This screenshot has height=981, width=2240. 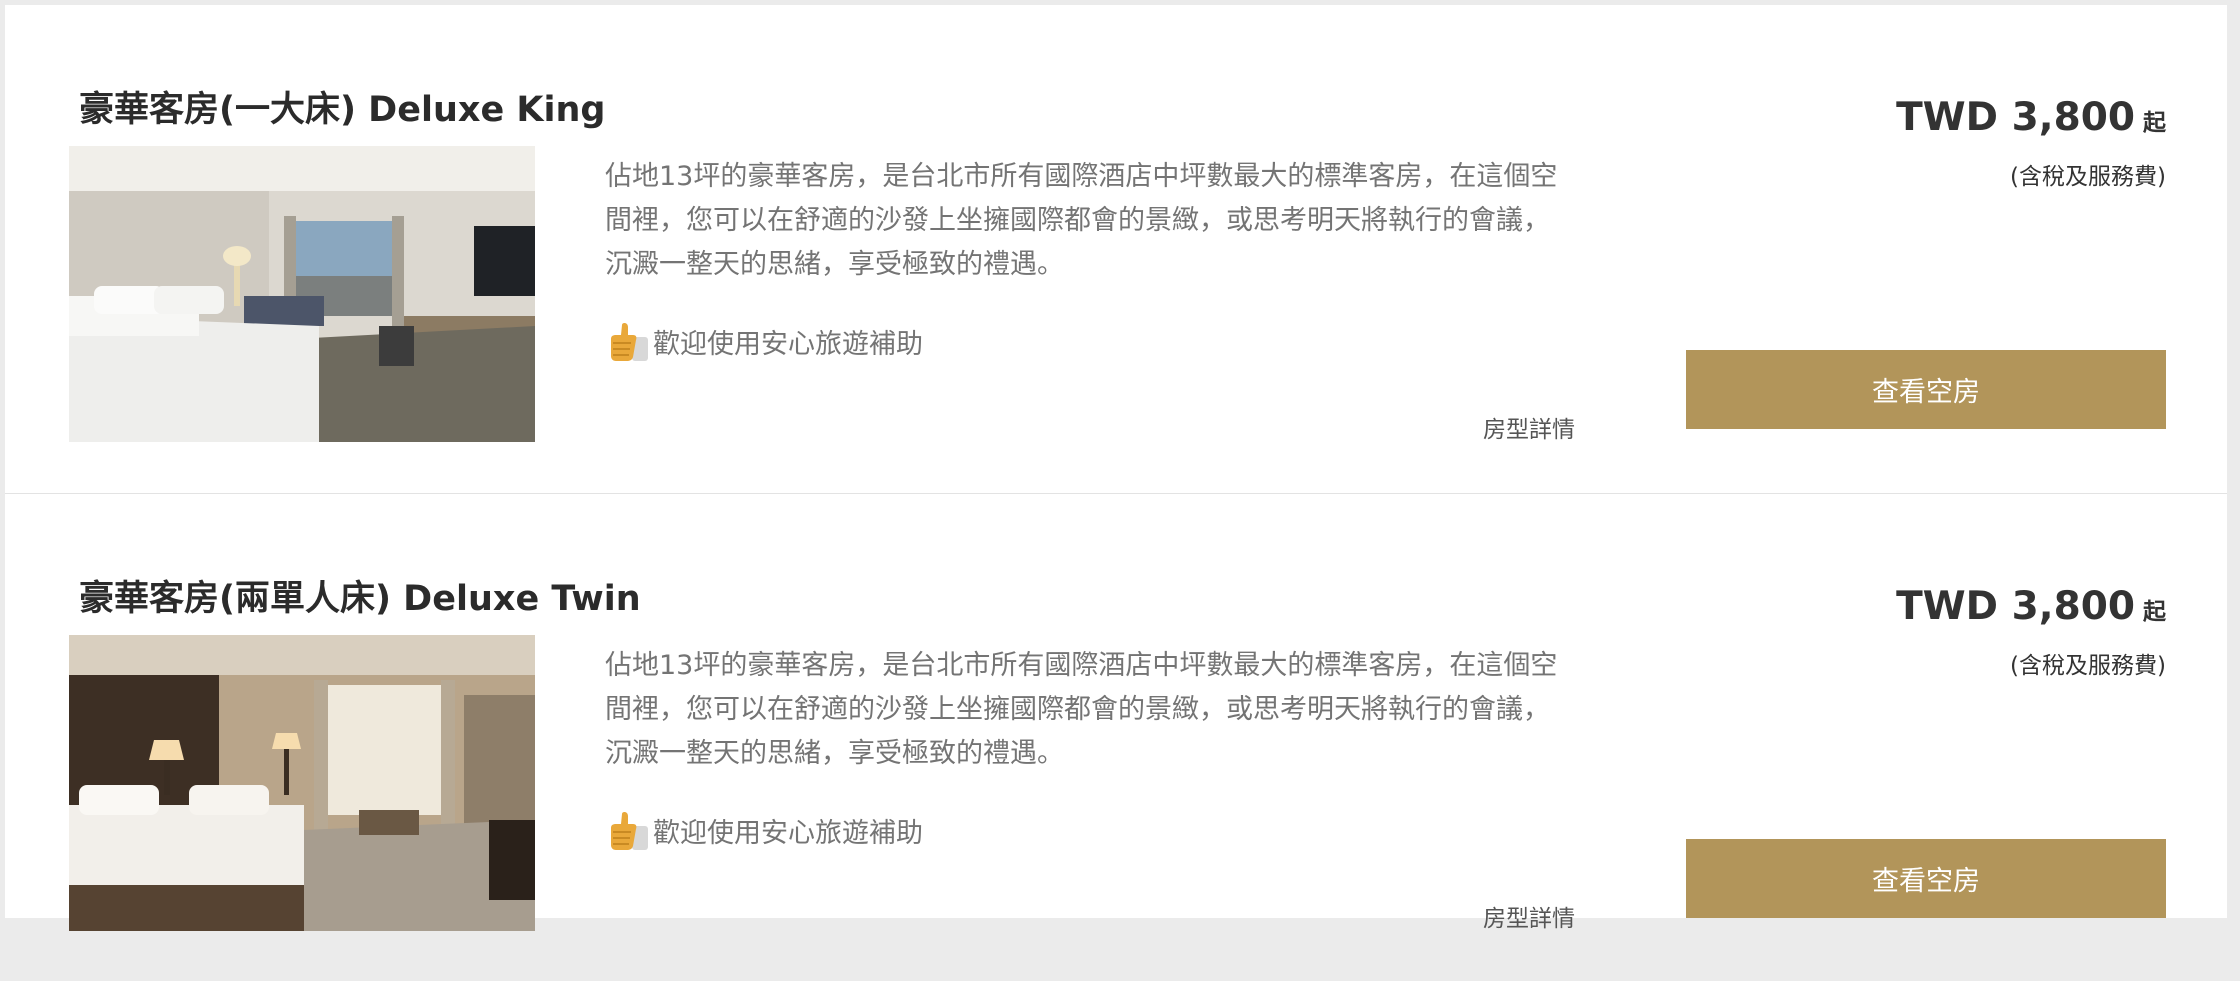 I want to click on room-title: 豪華客房(一大床) Deluxe King, so click(x=342, y=110).